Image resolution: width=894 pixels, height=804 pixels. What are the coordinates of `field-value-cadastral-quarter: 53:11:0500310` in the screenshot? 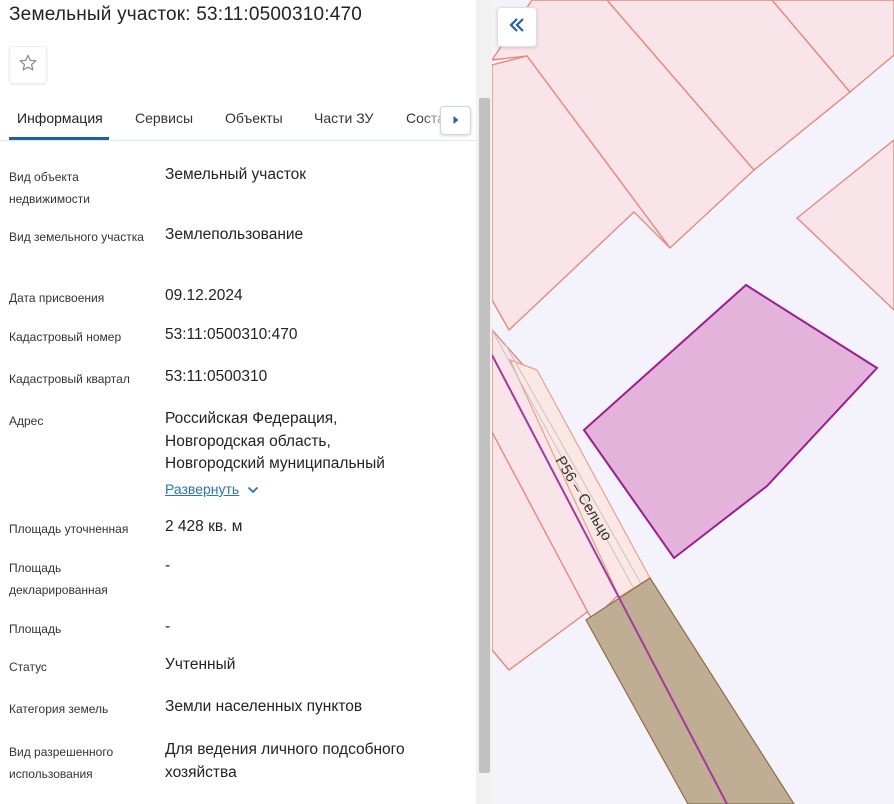 It's located at (216, 376).